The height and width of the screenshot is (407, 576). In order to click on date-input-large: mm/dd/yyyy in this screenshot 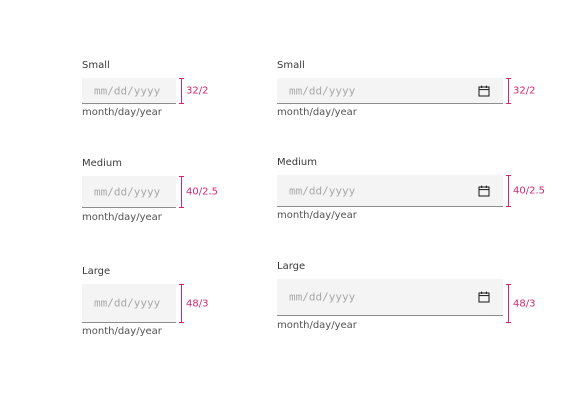, I will do `click(129, 303)`.